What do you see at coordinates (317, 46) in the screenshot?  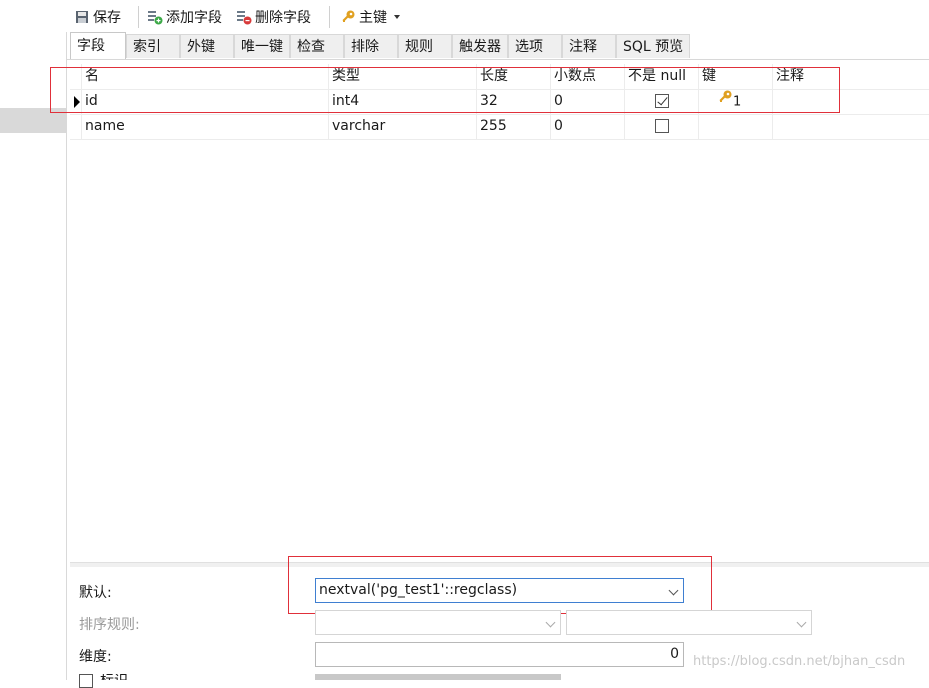 I see `tab-checks: 检查` at bounding box center [317, 46].